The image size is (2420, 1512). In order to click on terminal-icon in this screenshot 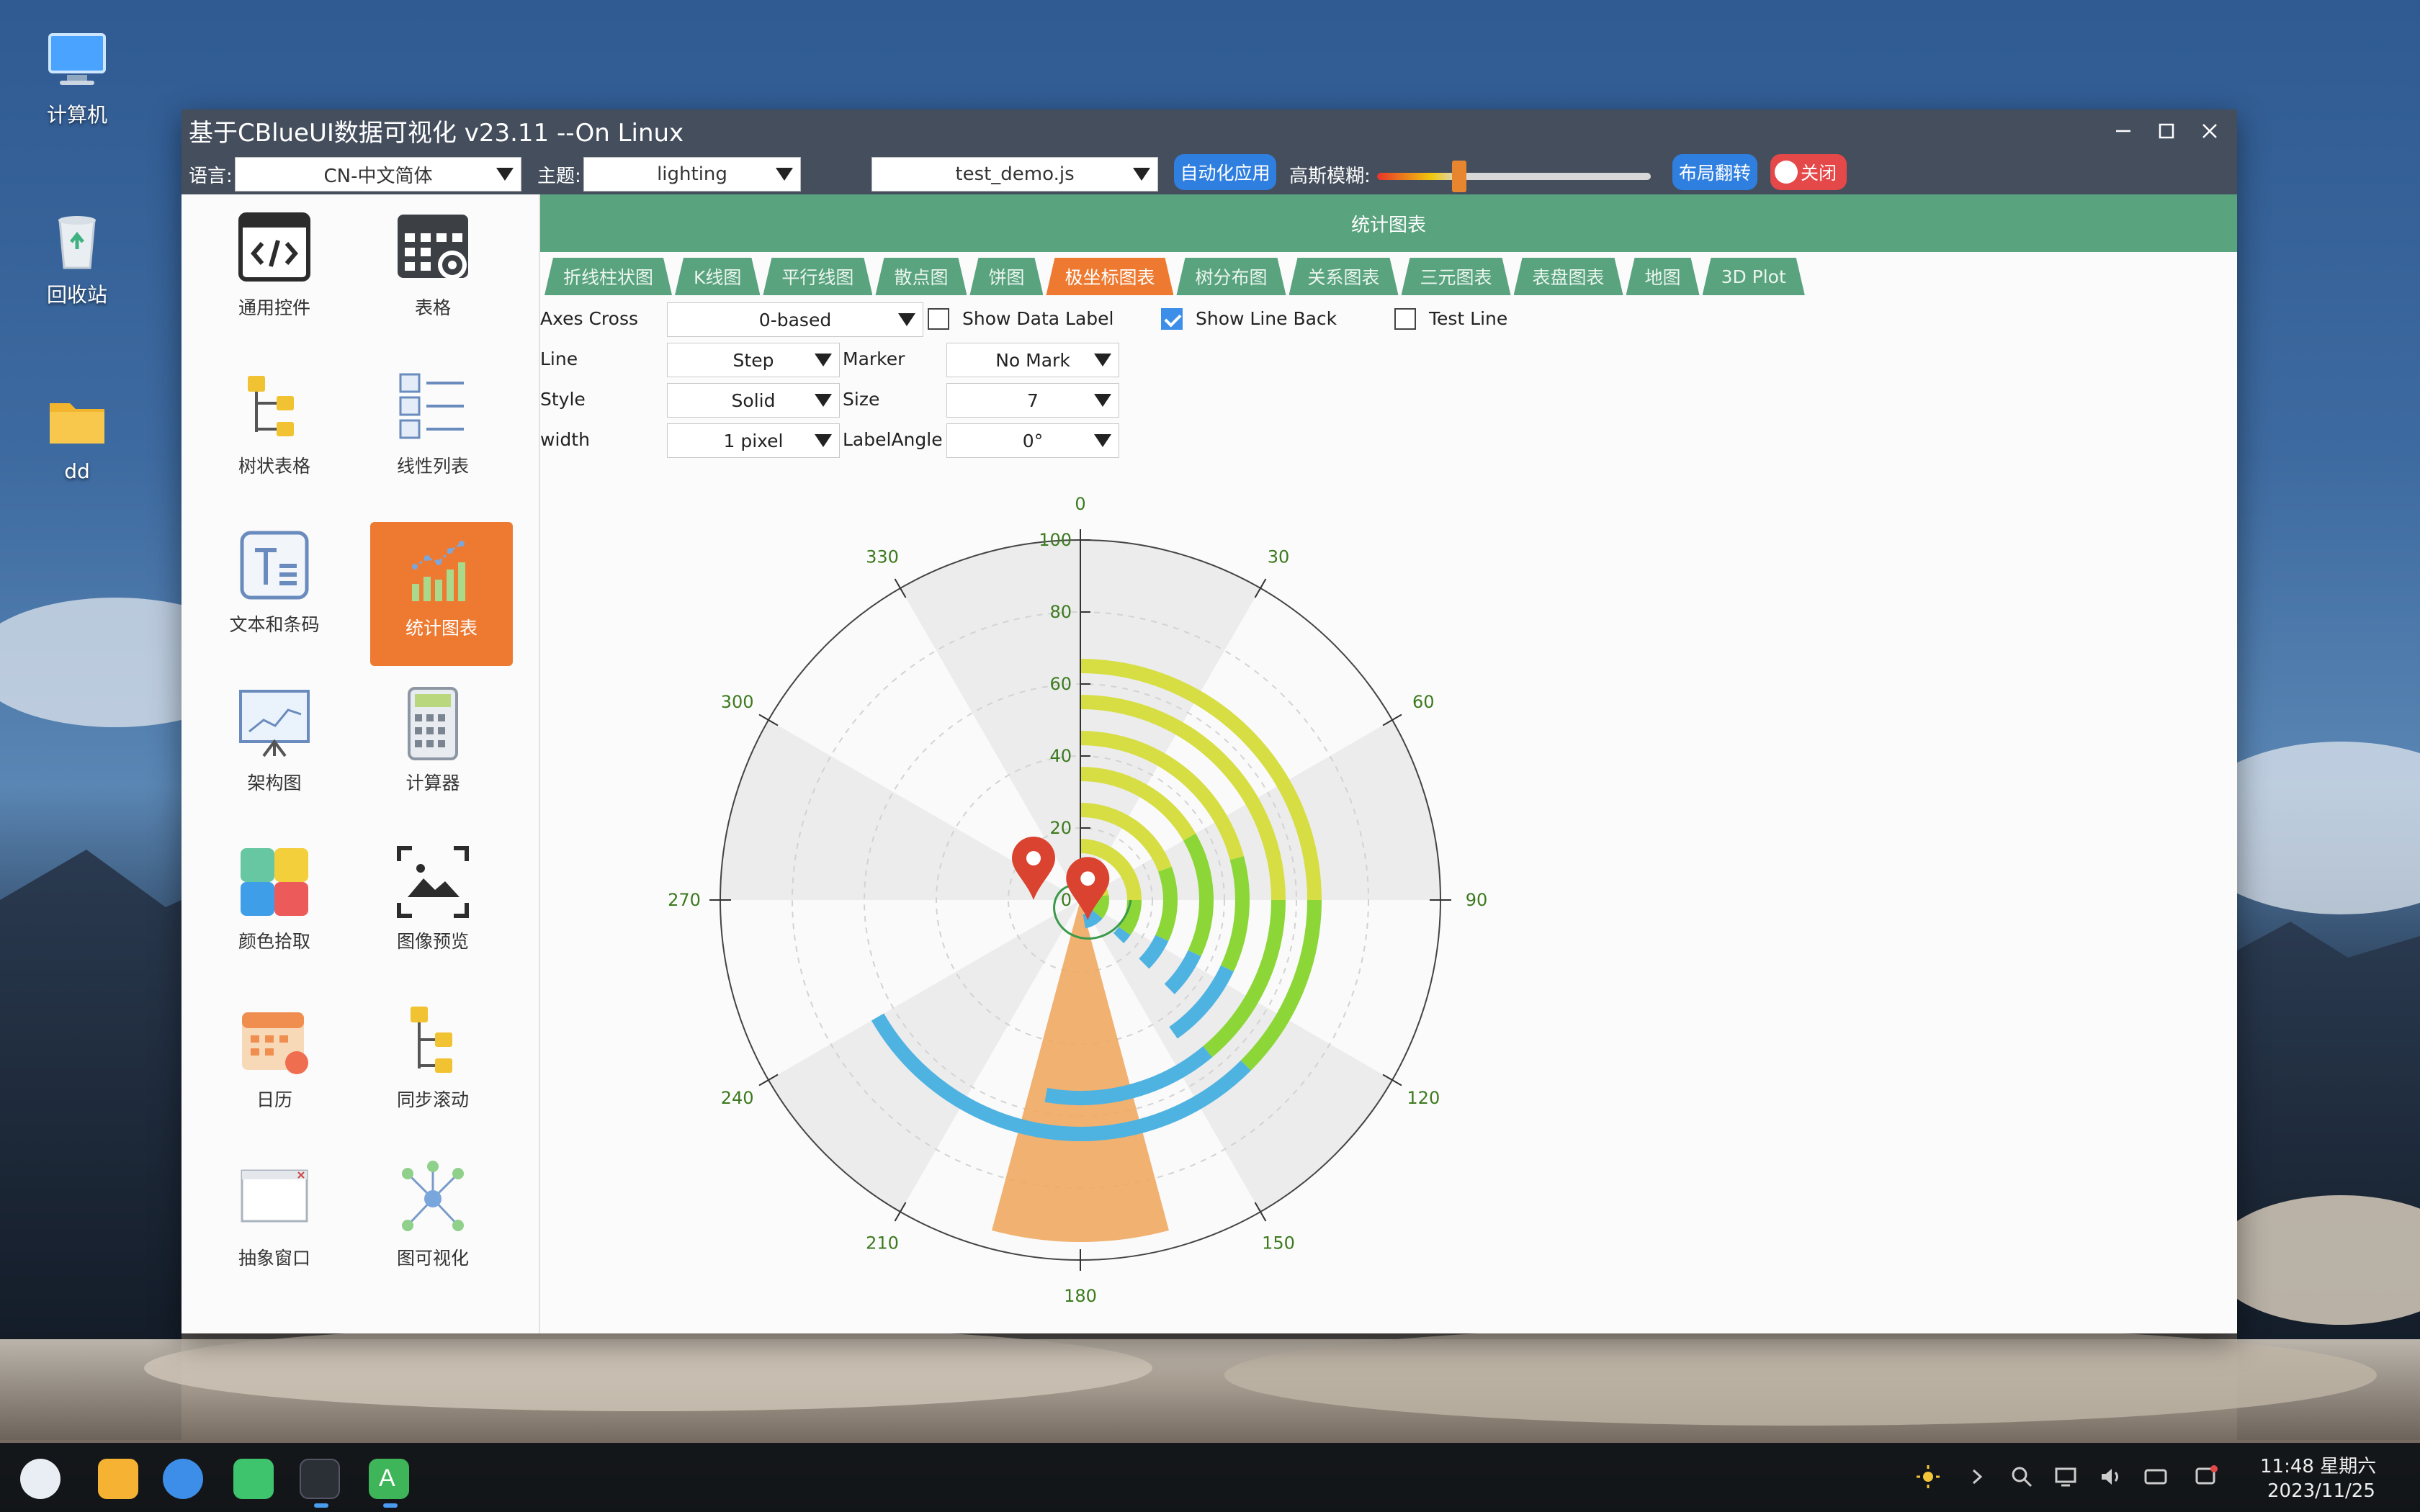, I will do `click(320, 1479)`.